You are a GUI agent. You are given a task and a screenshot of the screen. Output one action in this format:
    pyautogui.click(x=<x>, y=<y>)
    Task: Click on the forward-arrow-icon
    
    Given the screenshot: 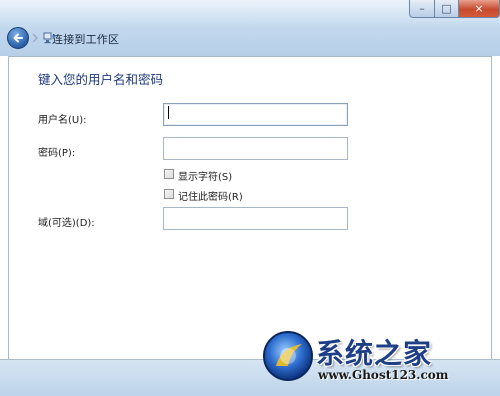 What is the action you would take?
    pyautogui.click(x=35, y=38)
    